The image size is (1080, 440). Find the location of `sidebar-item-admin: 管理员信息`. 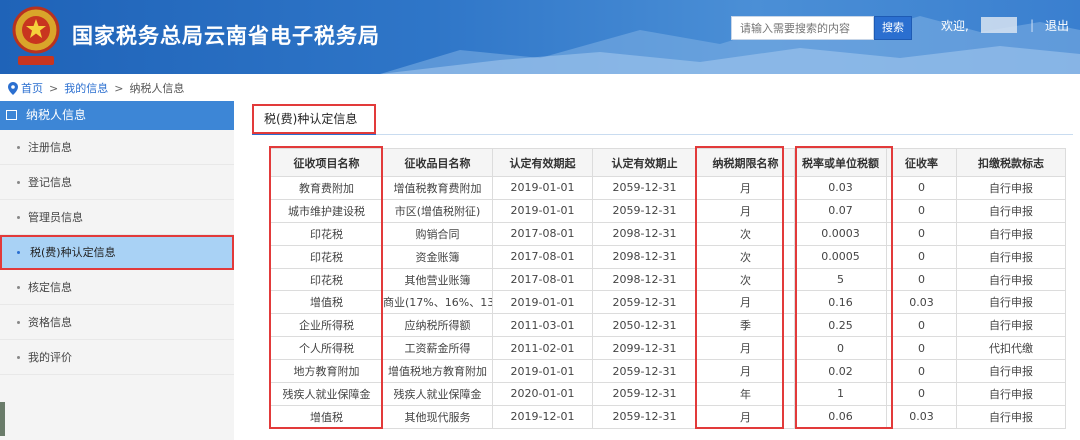

sidebar-item-admin: 管理员信息 is located at coordinates (117, 217).